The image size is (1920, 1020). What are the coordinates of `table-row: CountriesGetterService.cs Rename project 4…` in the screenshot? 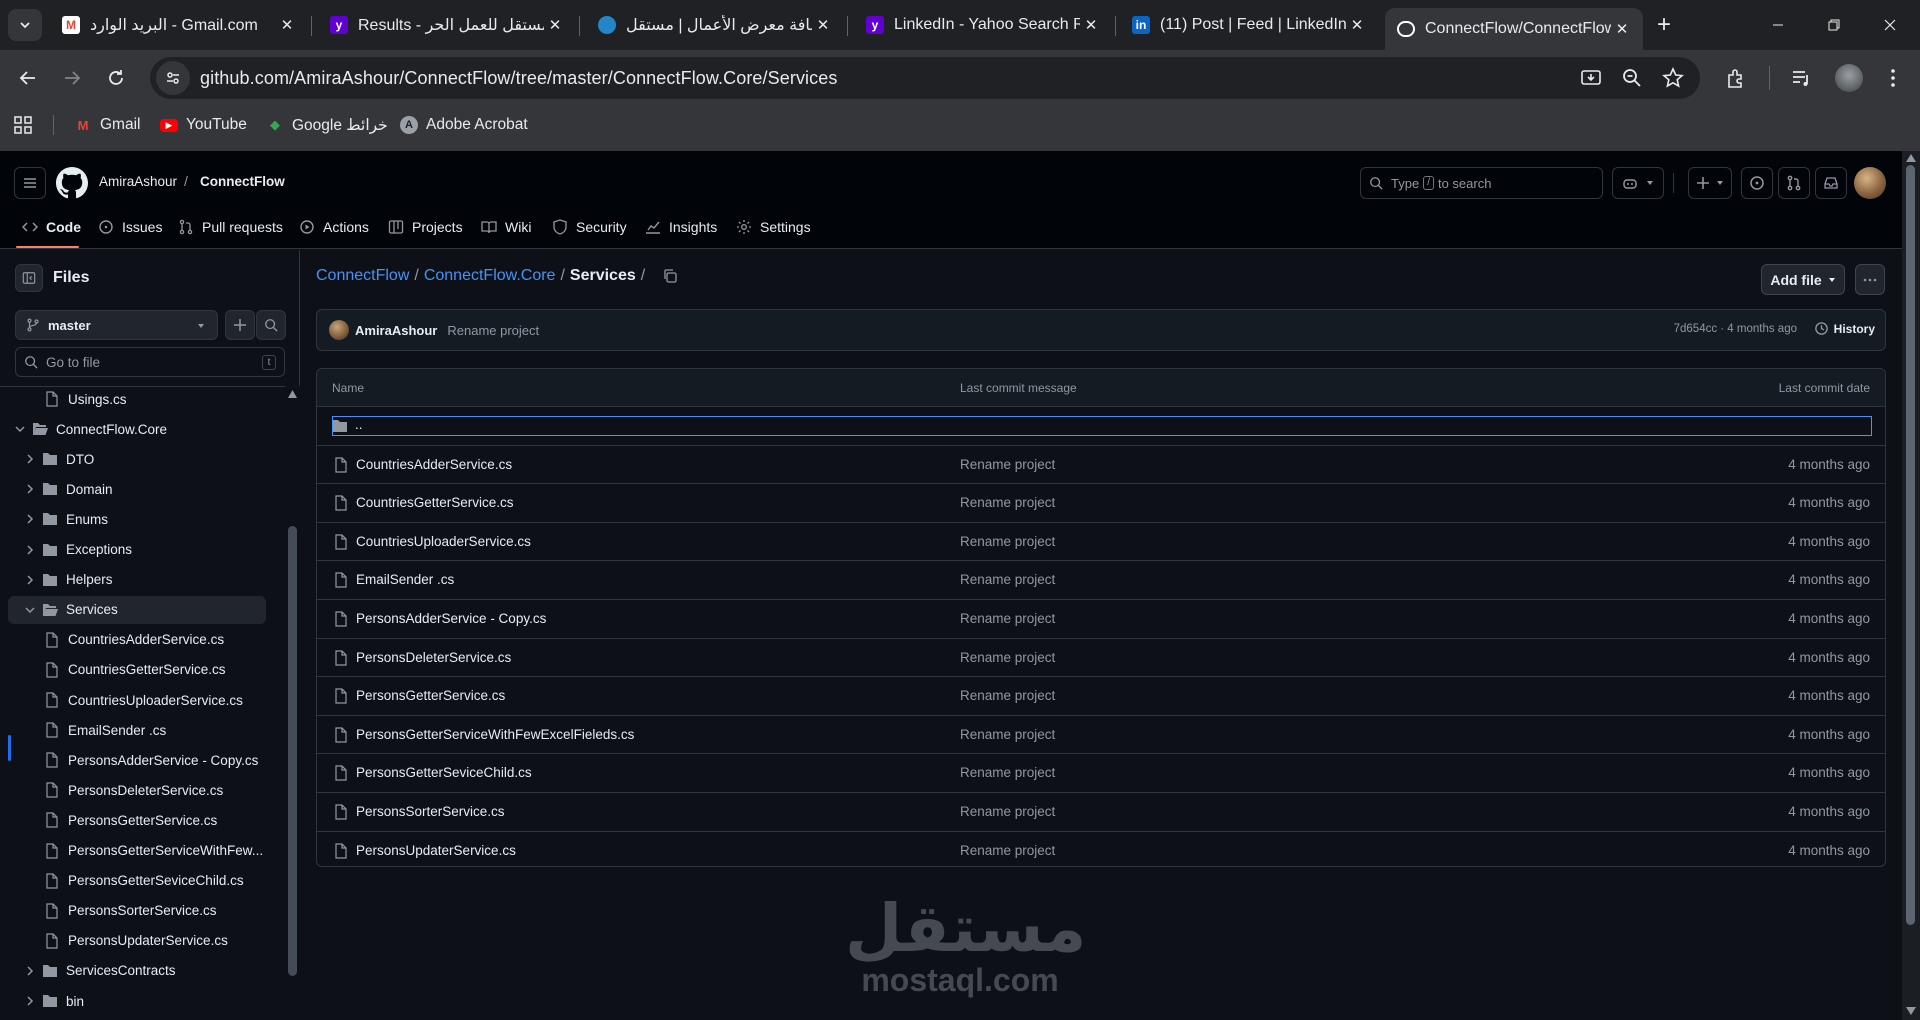 It's located at (1101, 503).